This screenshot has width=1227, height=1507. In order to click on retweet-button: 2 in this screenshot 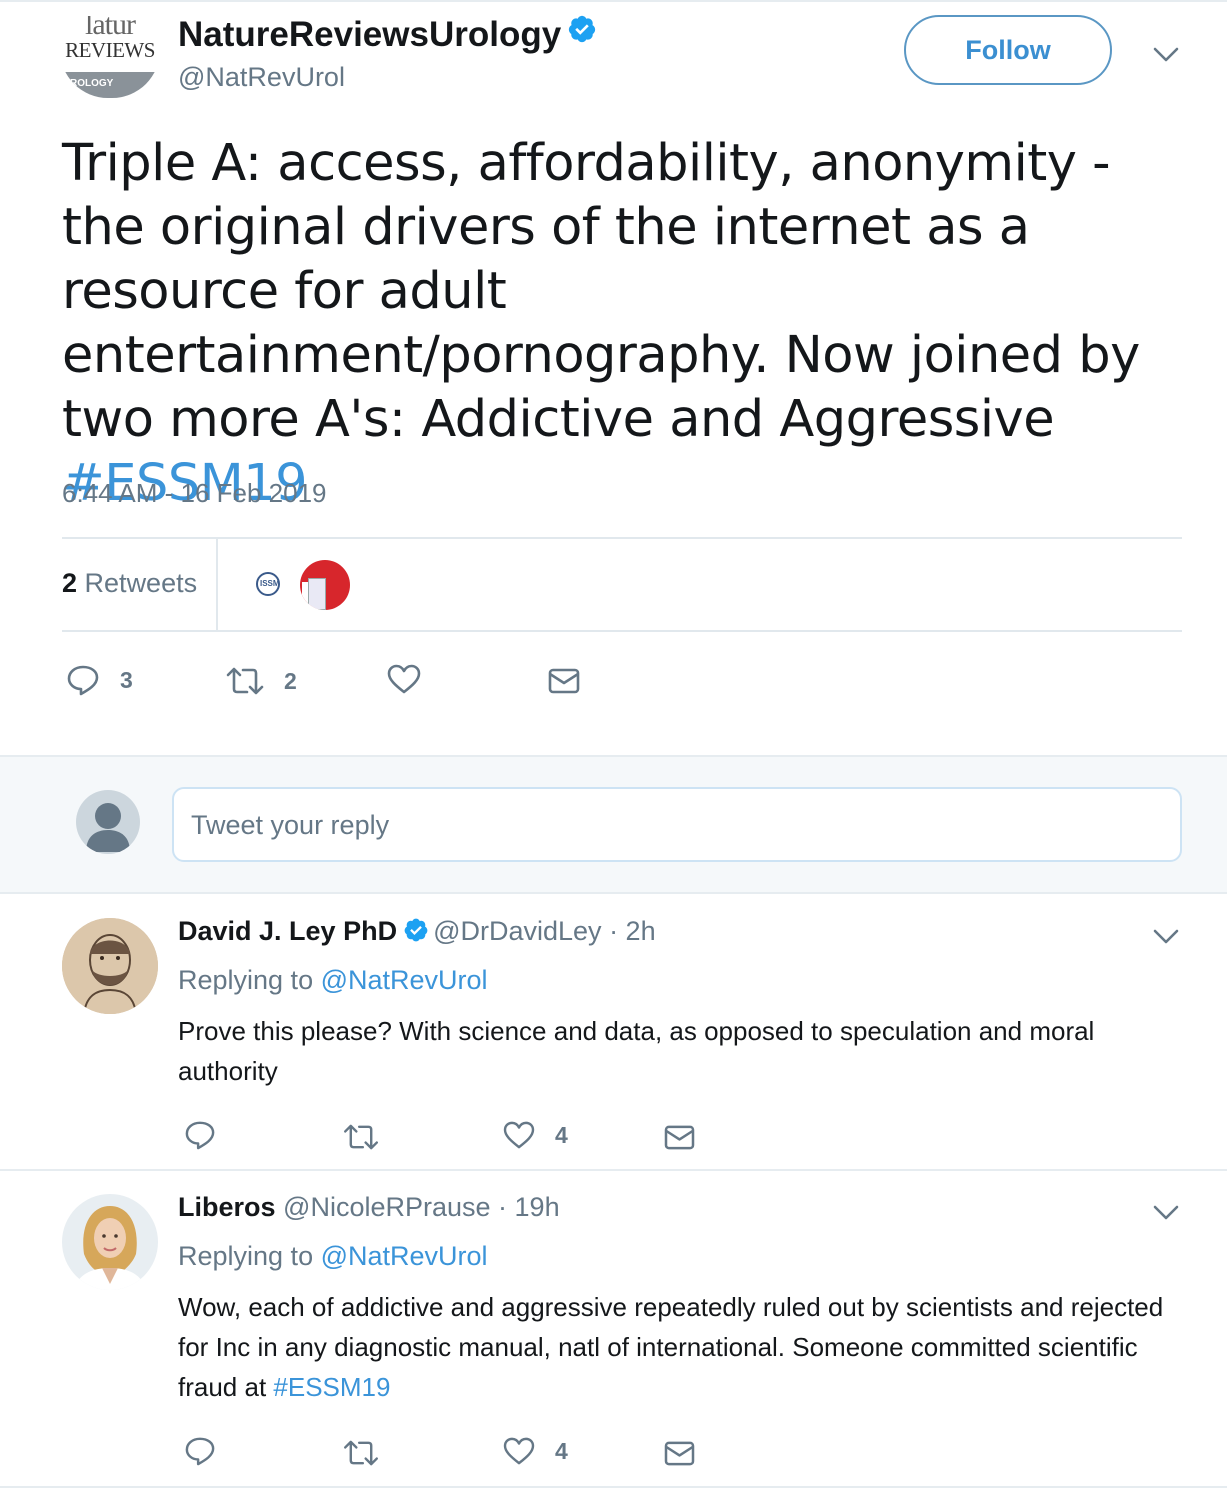, I will do `click(261, 681)`.